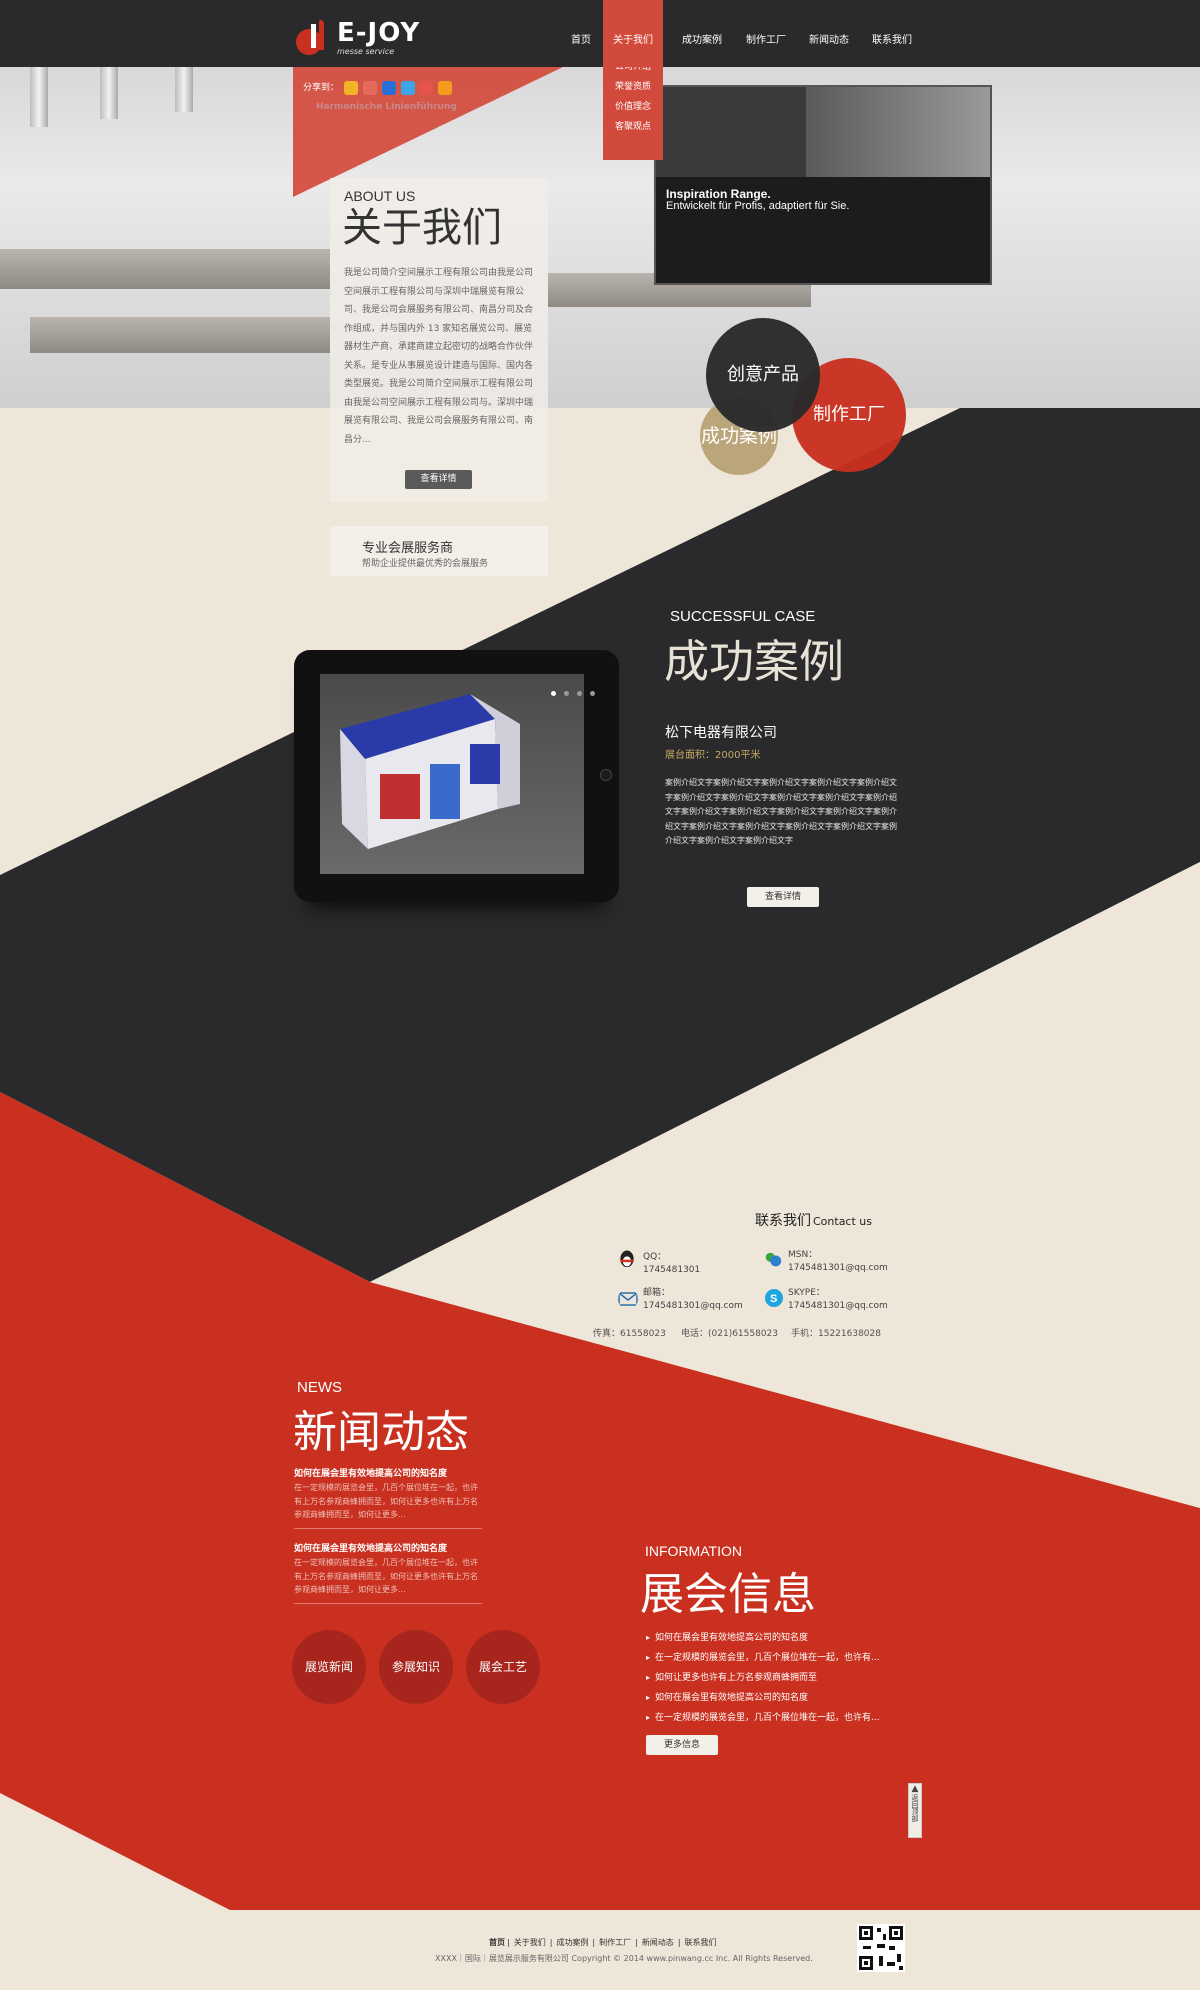 The width and height of the screenshot is (1200, 1990). I want to click on msn-info: MSN： 1745481301@qq.com, so click(838, 1262).